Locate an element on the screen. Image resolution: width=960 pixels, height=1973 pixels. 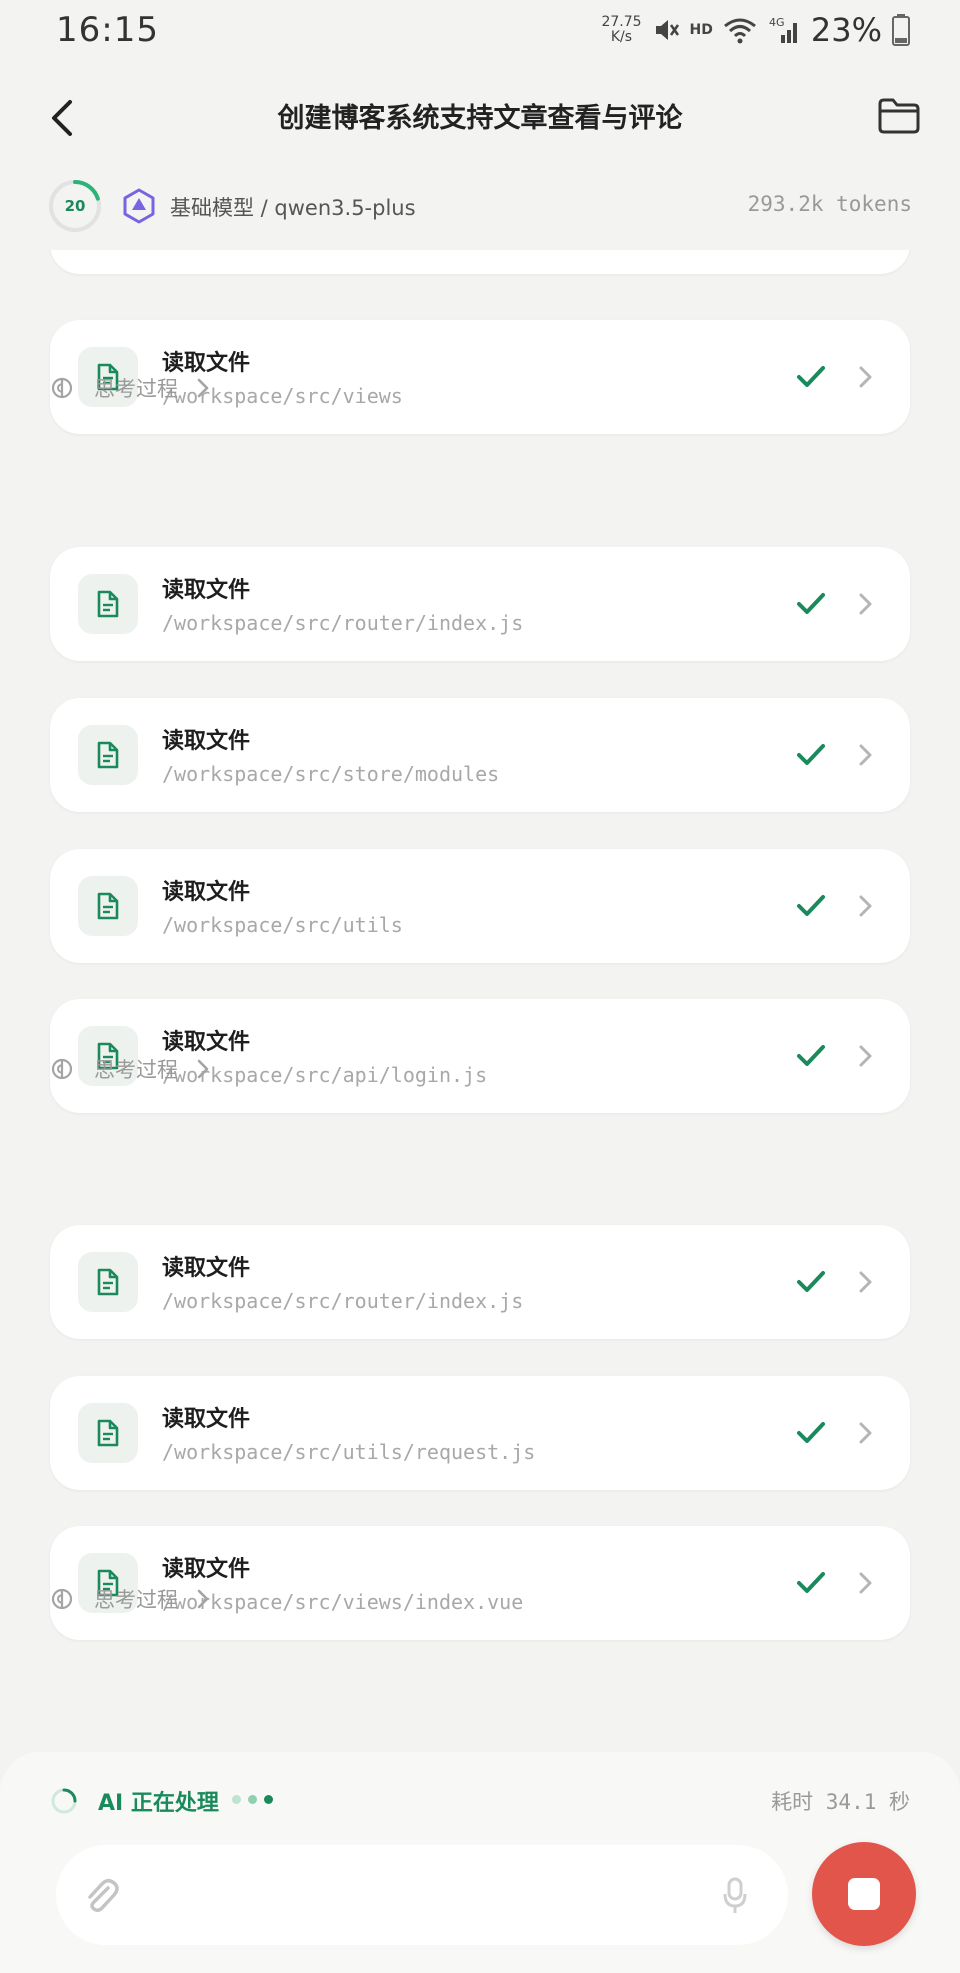
status-icons: 27.75 K/s HD 4G 23% is located at coordinates (755, 30).